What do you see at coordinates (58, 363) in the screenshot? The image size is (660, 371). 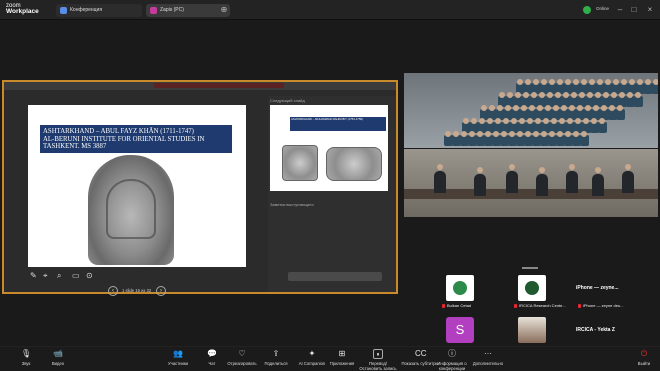 I see `toolbar-label: Видео` at bounding box center [58, 363].